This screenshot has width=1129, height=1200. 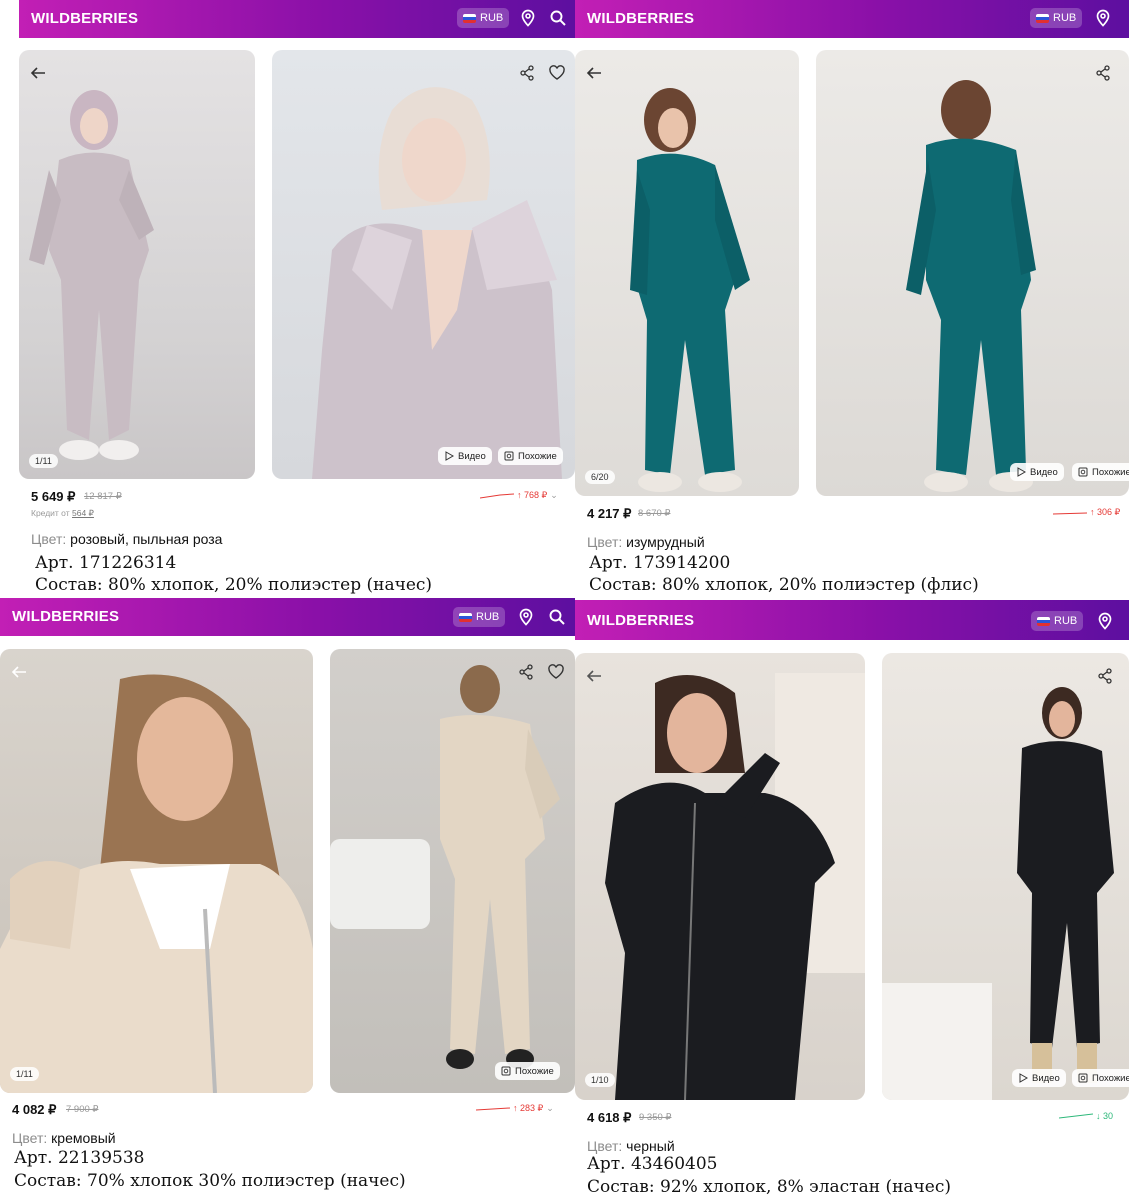 I want to click on credit-value: 564 ₽, so click(x=83, y=513).